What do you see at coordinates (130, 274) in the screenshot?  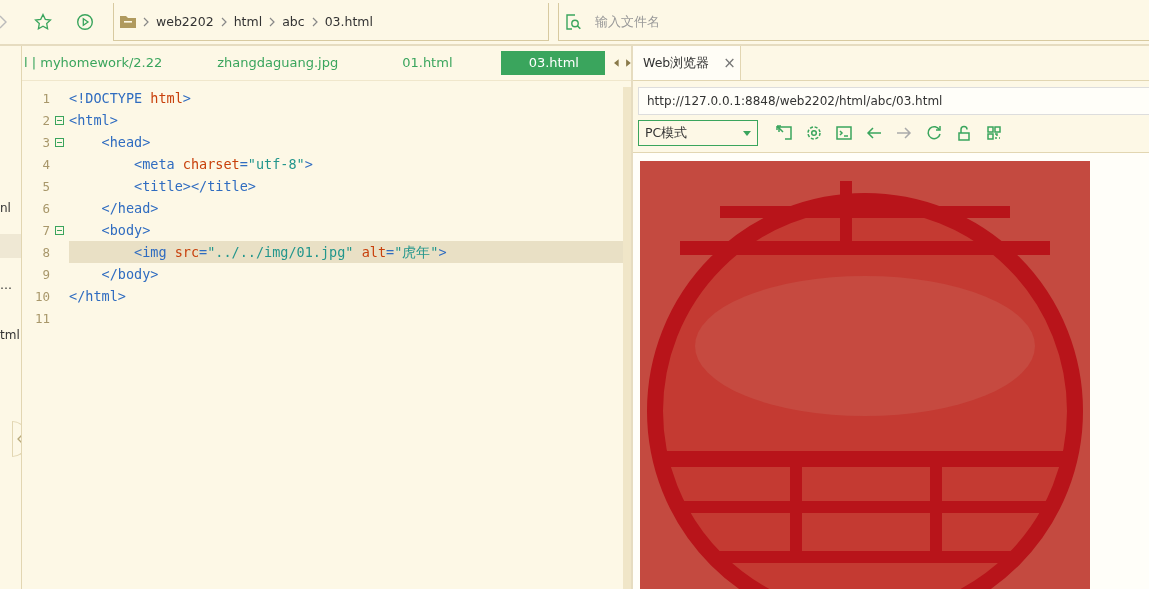 I see `code-line: </body>` at bounding box center [130, 274].